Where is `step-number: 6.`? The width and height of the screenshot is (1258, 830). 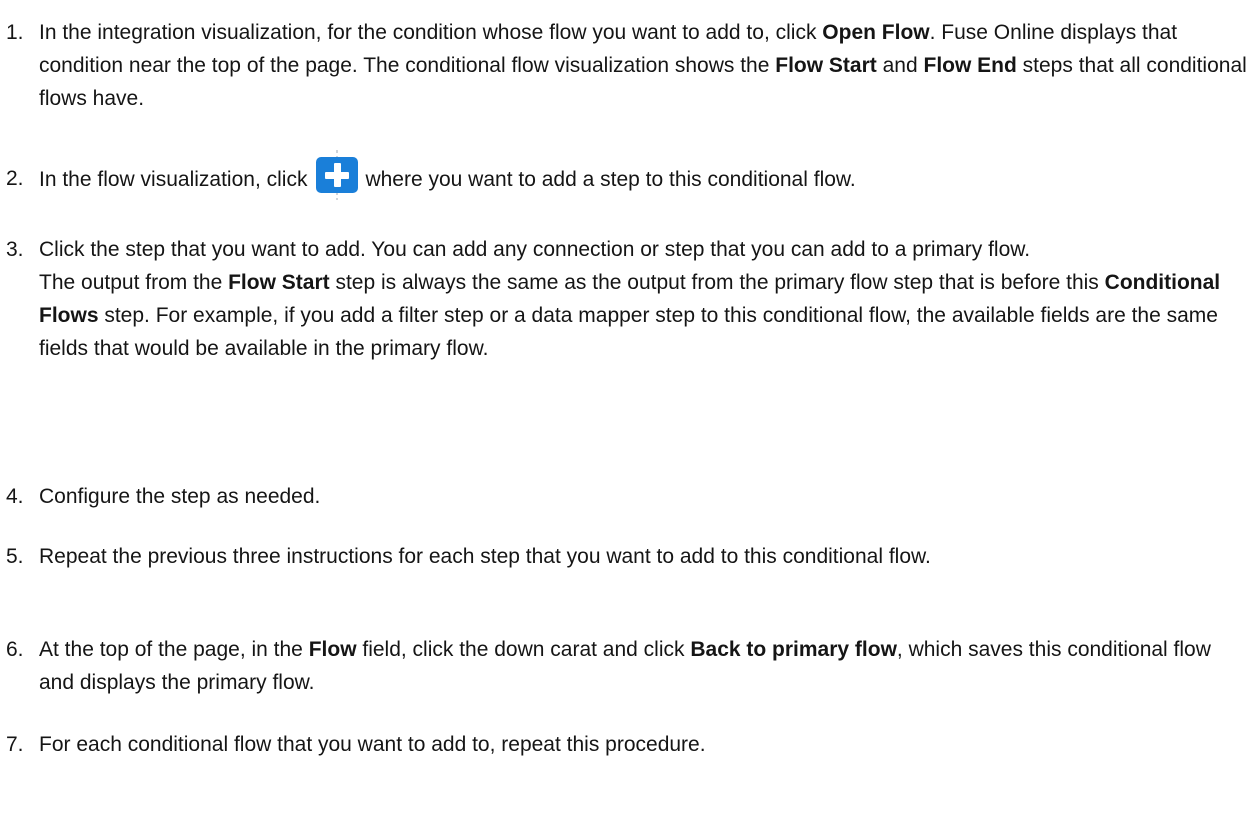
step-number: 6. is located at coordinates (15, 649).